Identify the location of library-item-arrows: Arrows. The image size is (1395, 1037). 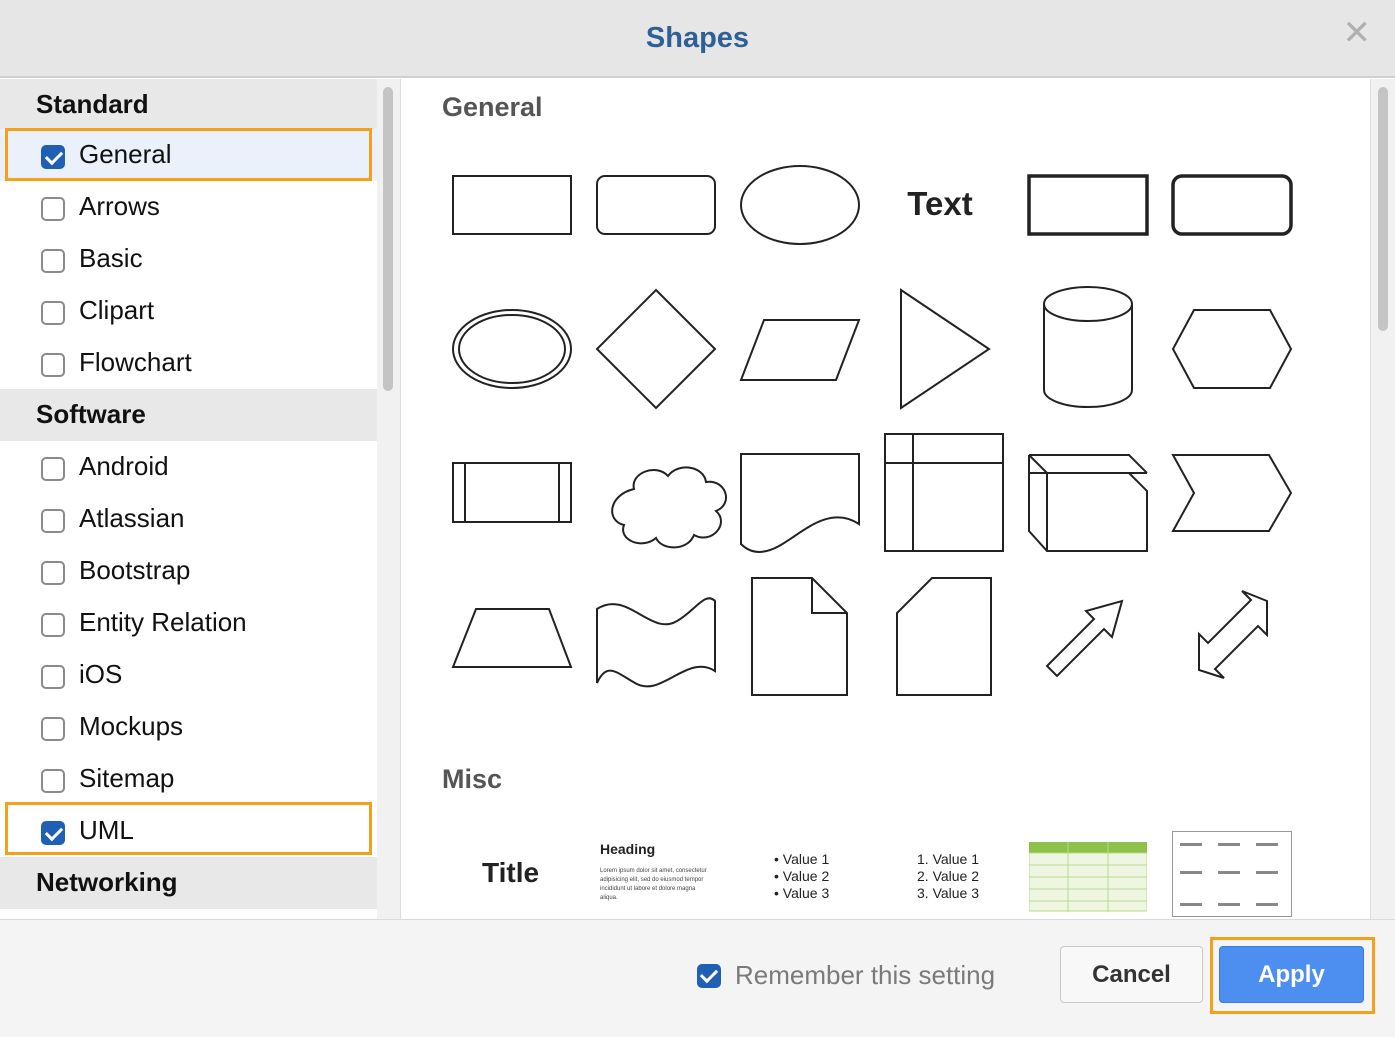
(188, 207).